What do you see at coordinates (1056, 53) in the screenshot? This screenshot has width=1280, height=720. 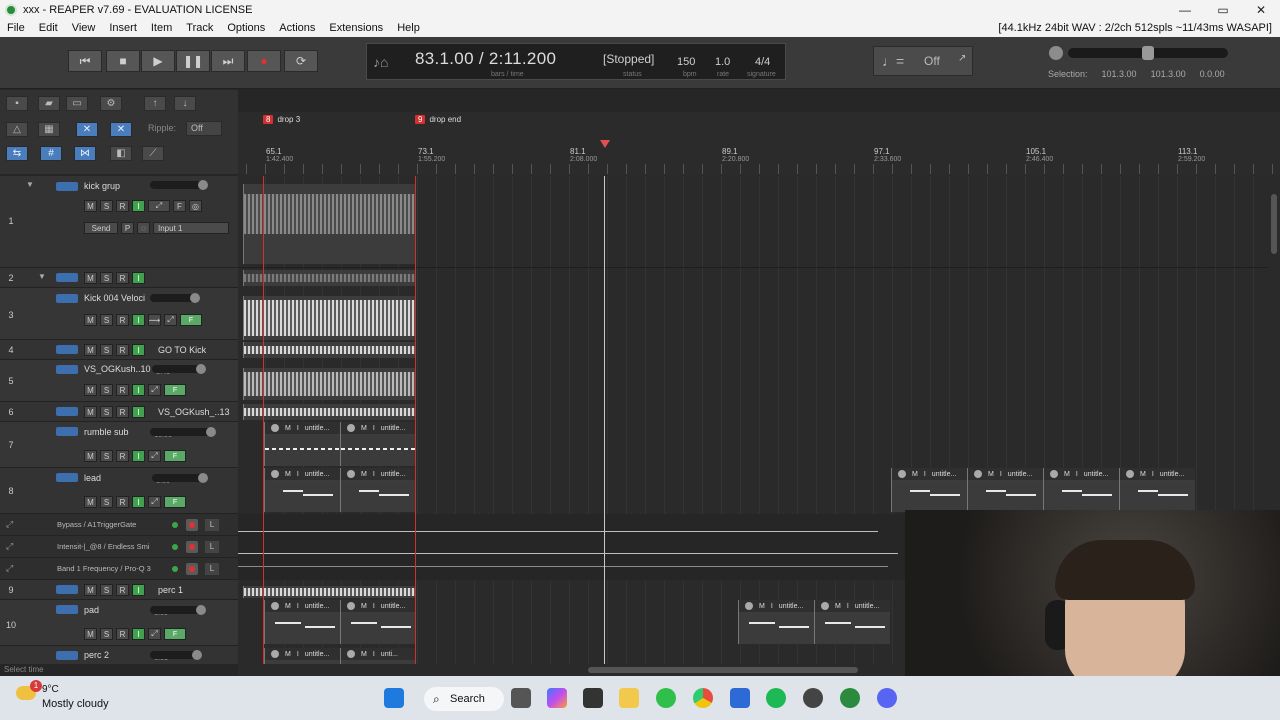 I see `master-pan-knob` at bounding box center [1056, 53].